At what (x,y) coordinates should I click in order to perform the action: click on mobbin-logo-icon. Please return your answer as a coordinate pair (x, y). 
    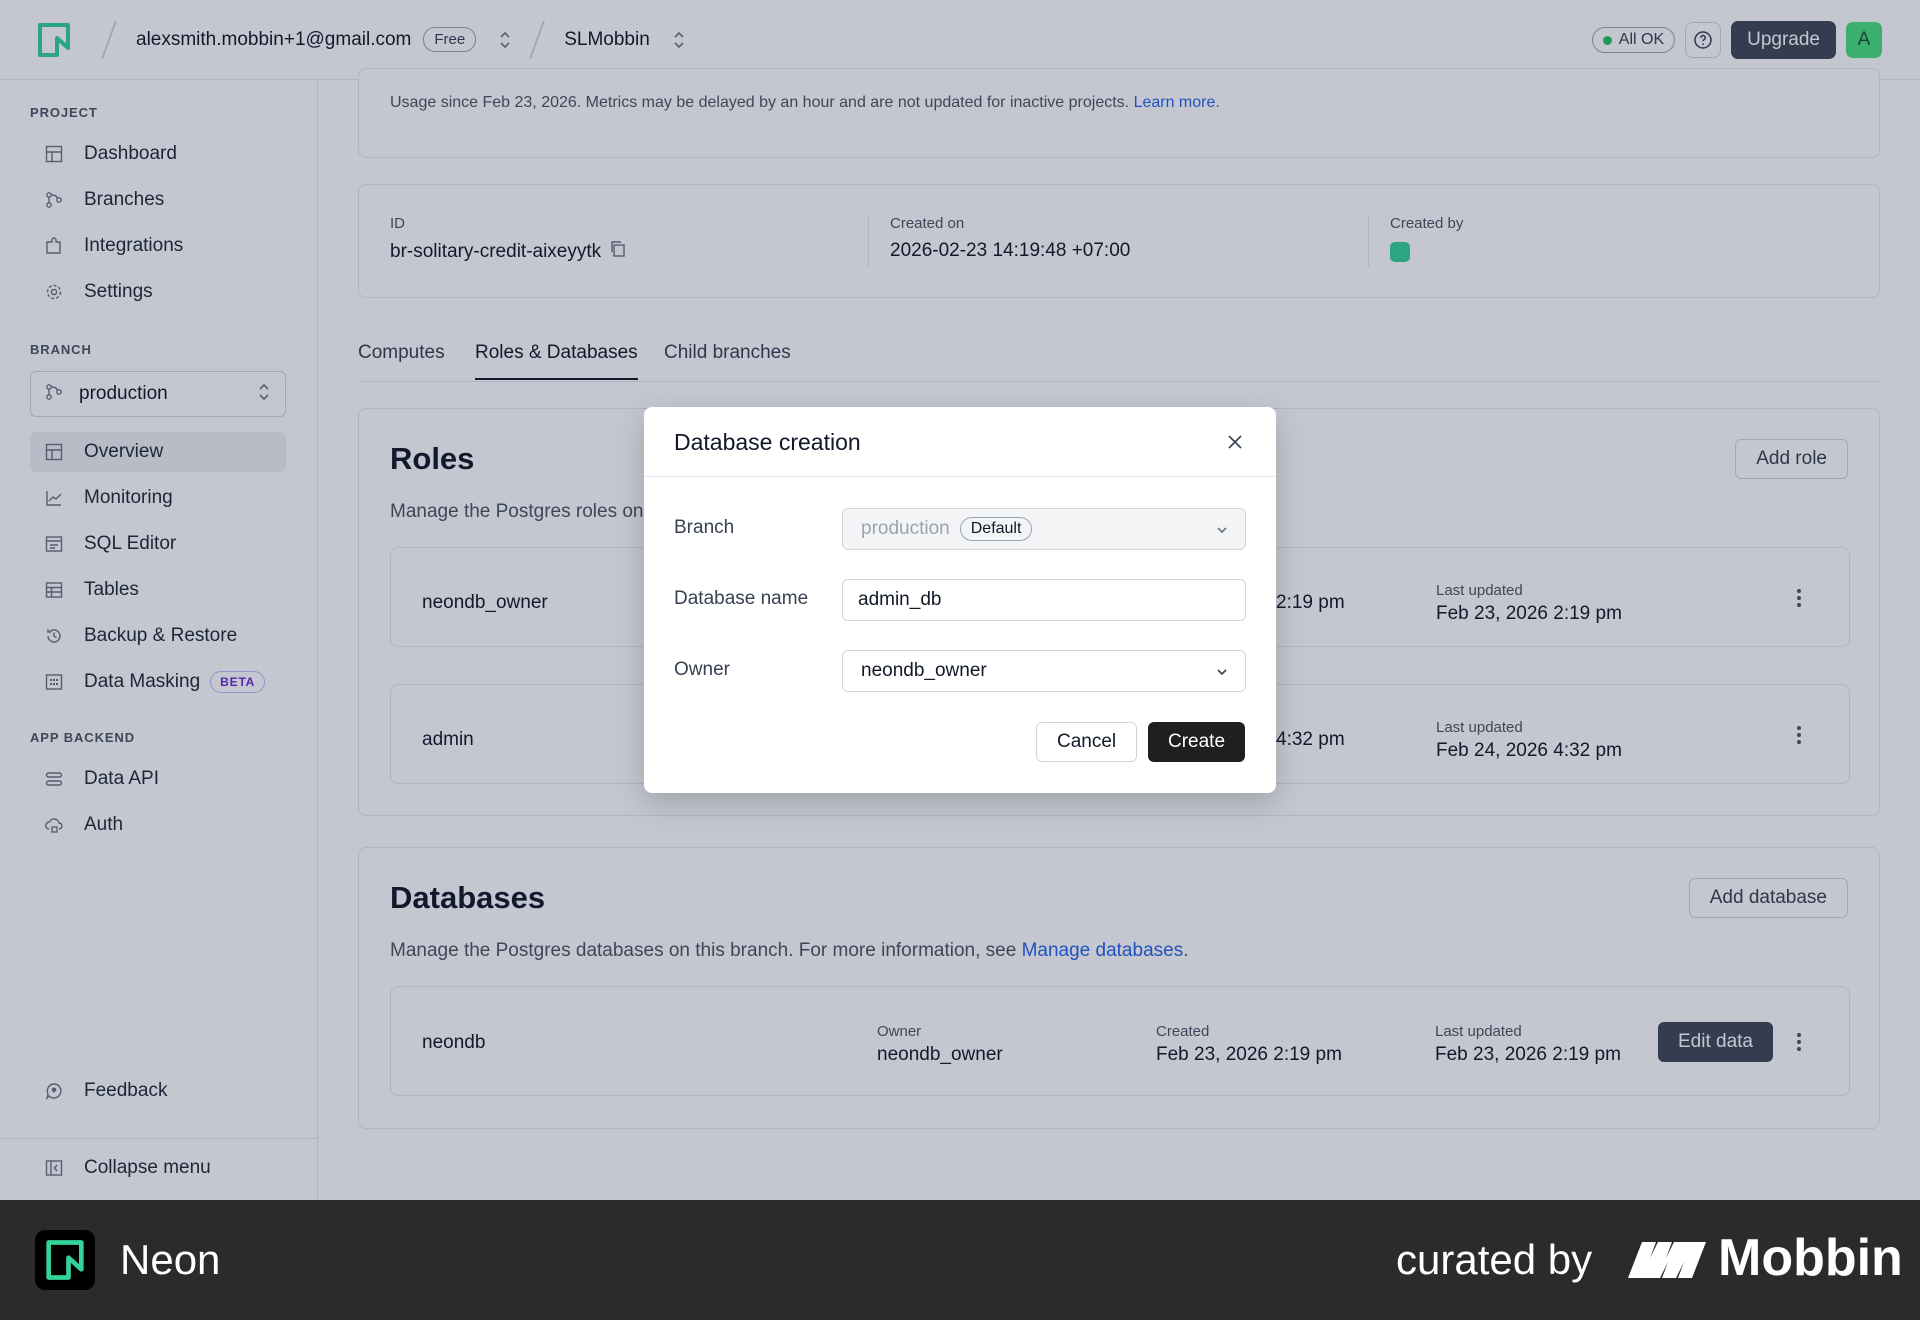
    Looking at the image, I should click on (1667, 1262).